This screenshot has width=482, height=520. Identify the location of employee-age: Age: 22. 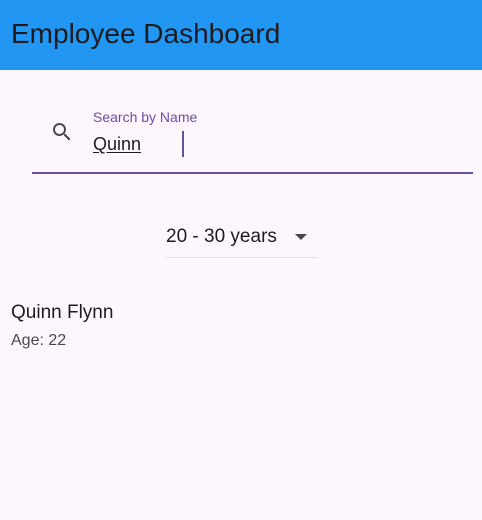
(39, 340).